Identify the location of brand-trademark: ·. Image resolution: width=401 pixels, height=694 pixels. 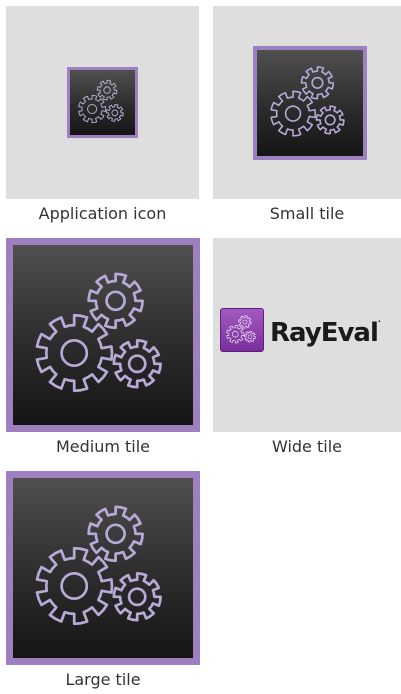
(379, 321).